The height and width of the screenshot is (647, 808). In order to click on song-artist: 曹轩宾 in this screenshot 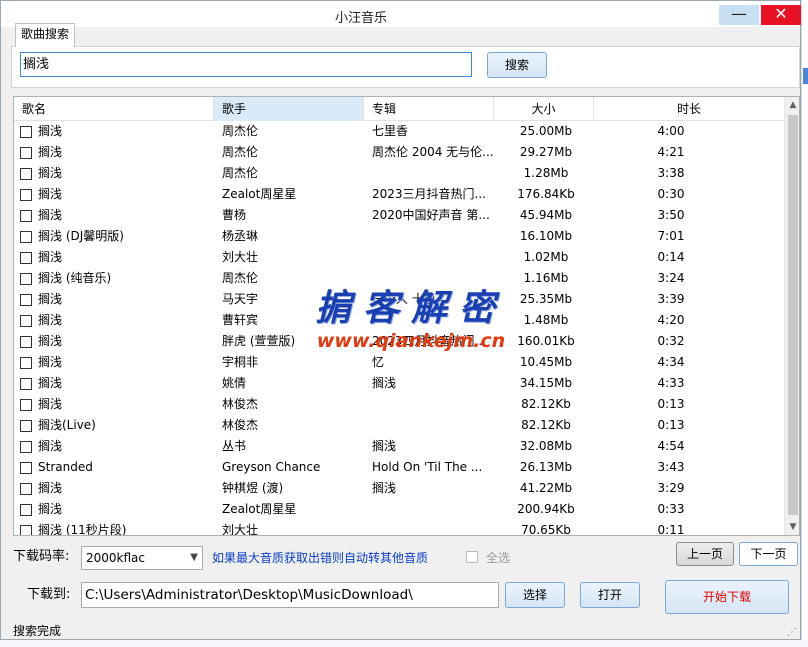, I will do `click(240, 320)`.